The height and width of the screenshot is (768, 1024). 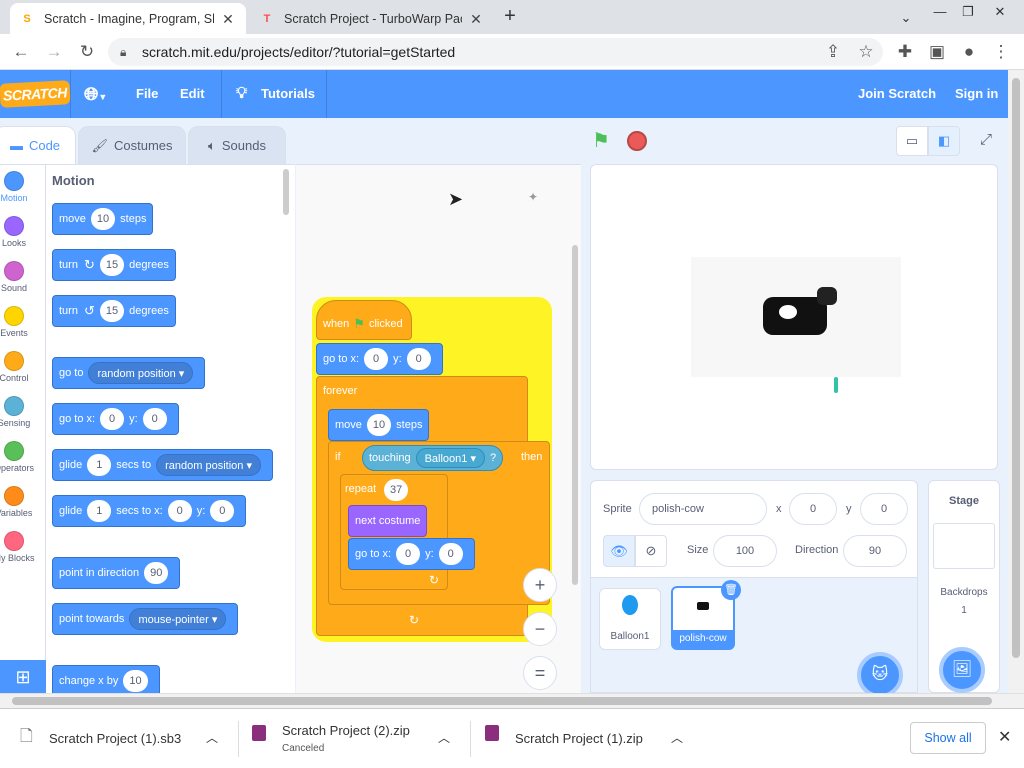 I want to click on back-icon: ←, so click(x=21, y=52).